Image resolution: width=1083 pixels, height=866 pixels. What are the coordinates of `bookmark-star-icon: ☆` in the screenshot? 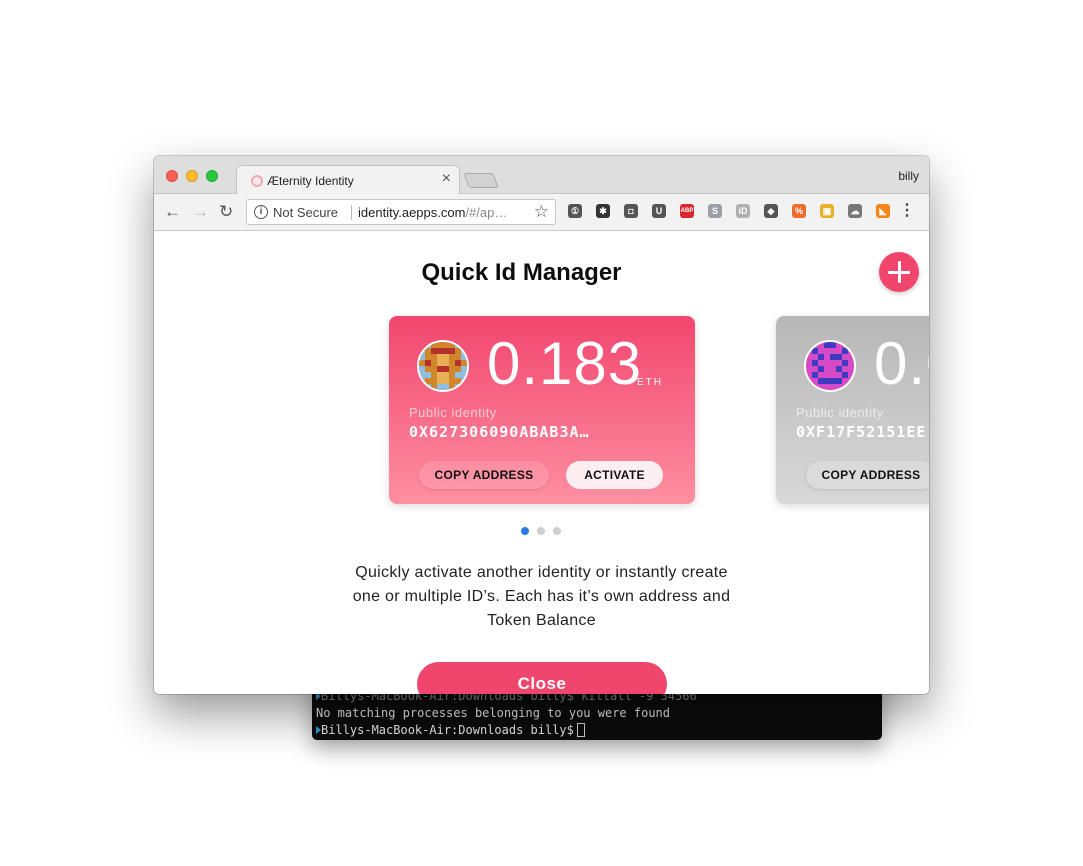 It's located at (541, 212).